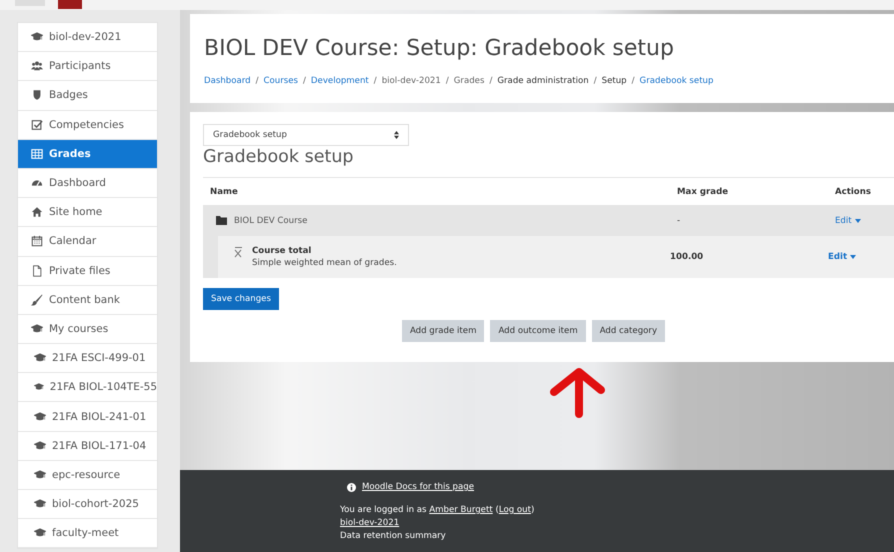 The width and height of the screenshot is (894, 552). I want to click on sidebar-item: epc-resource, so click(87, 475).